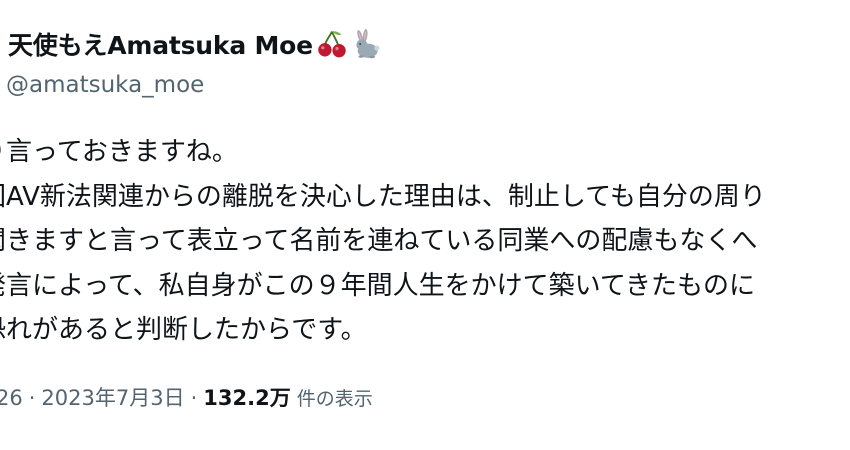 Image resolution: width=850 pixels, height=450 pixels. What do you see at coordinates (112, 397) in the screenshot?
I see `tweet-date: 2023年7月3日` at bounding box center [112, 397].